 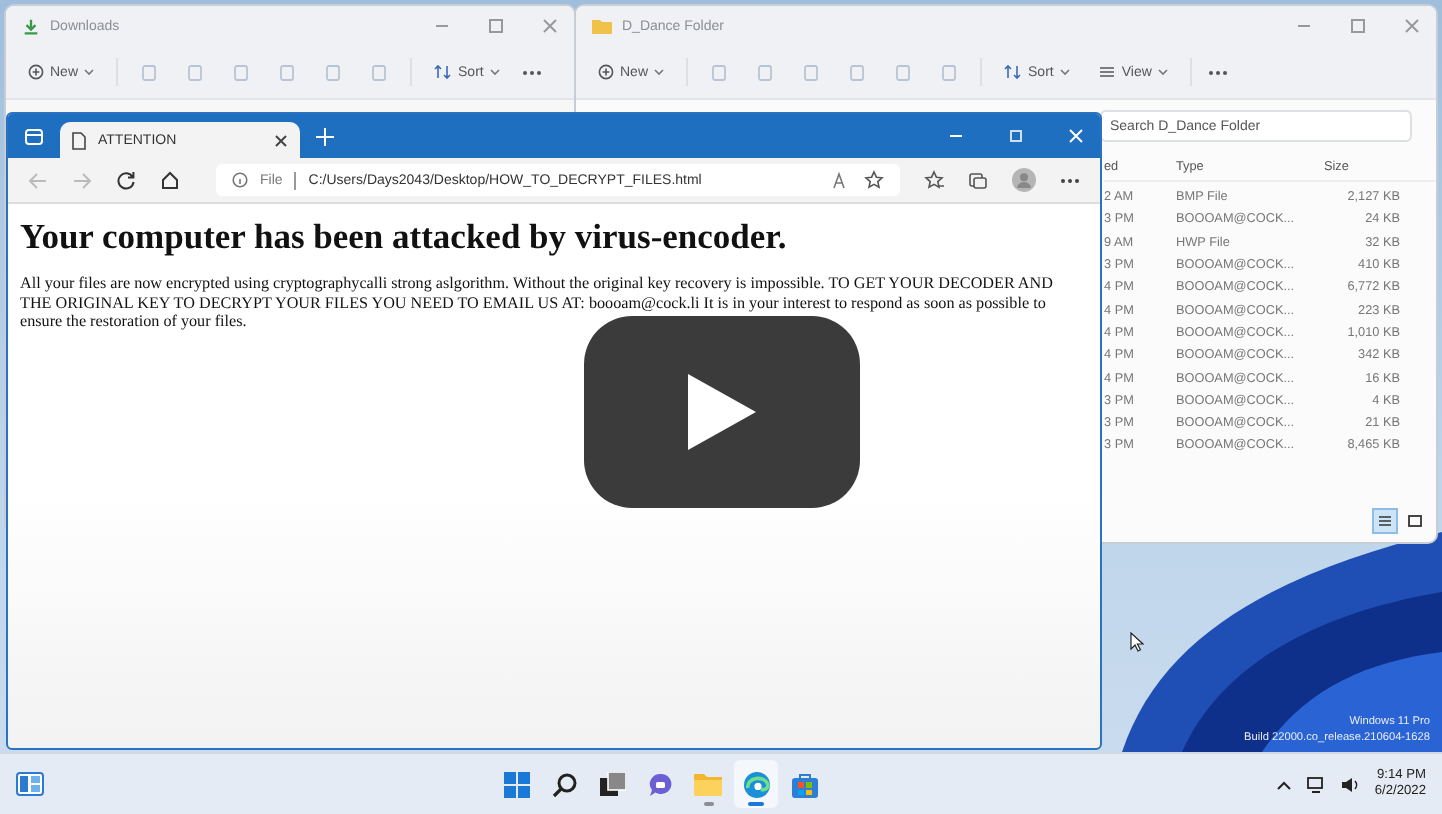 I want to click on home-icon, so click(x=170, y=180).